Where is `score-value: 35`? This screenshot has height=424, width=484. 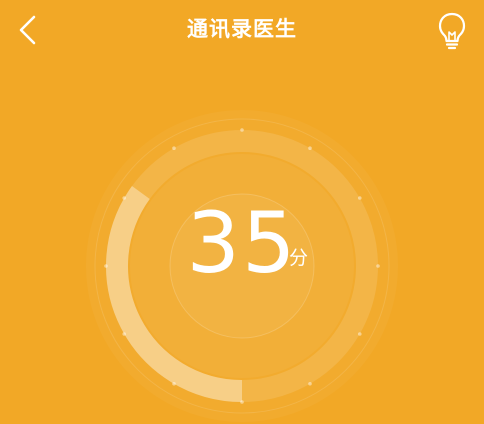
score-value: 35 is located at coordinates (242, 243).